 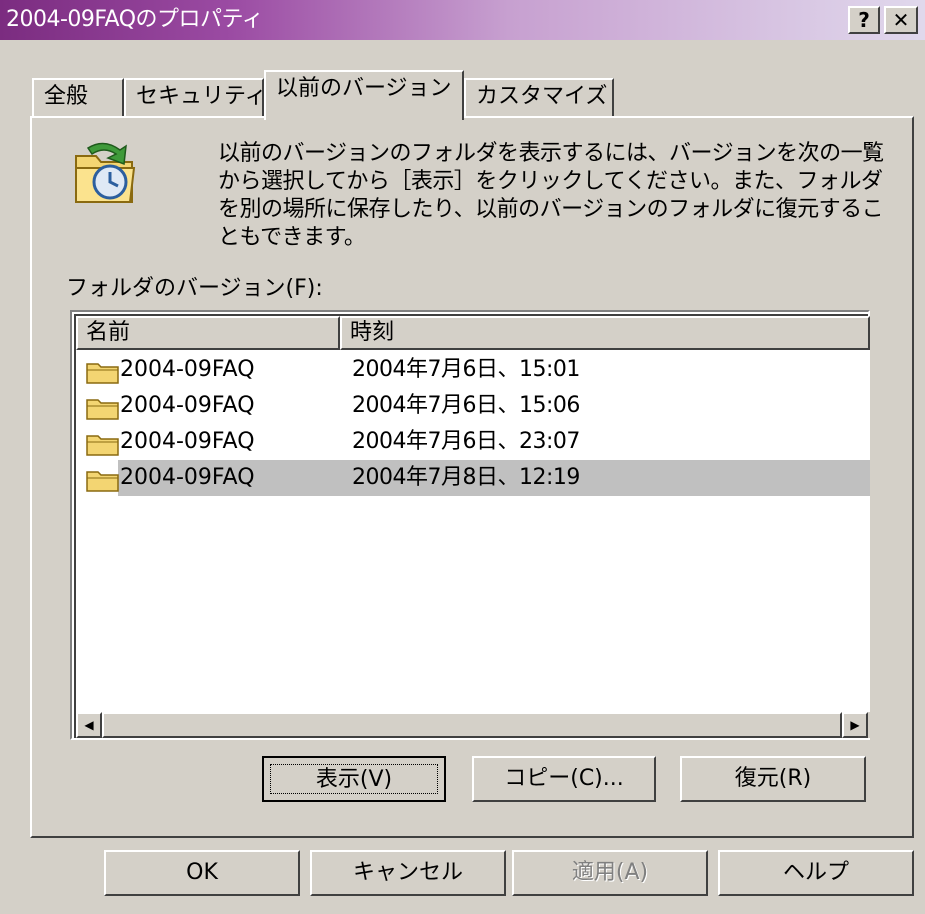 What do you see at coordinates (466, 405) in the screenshot?
I see `item-time: 2004年7月6日、15:06` at bounding box center [466, 405].